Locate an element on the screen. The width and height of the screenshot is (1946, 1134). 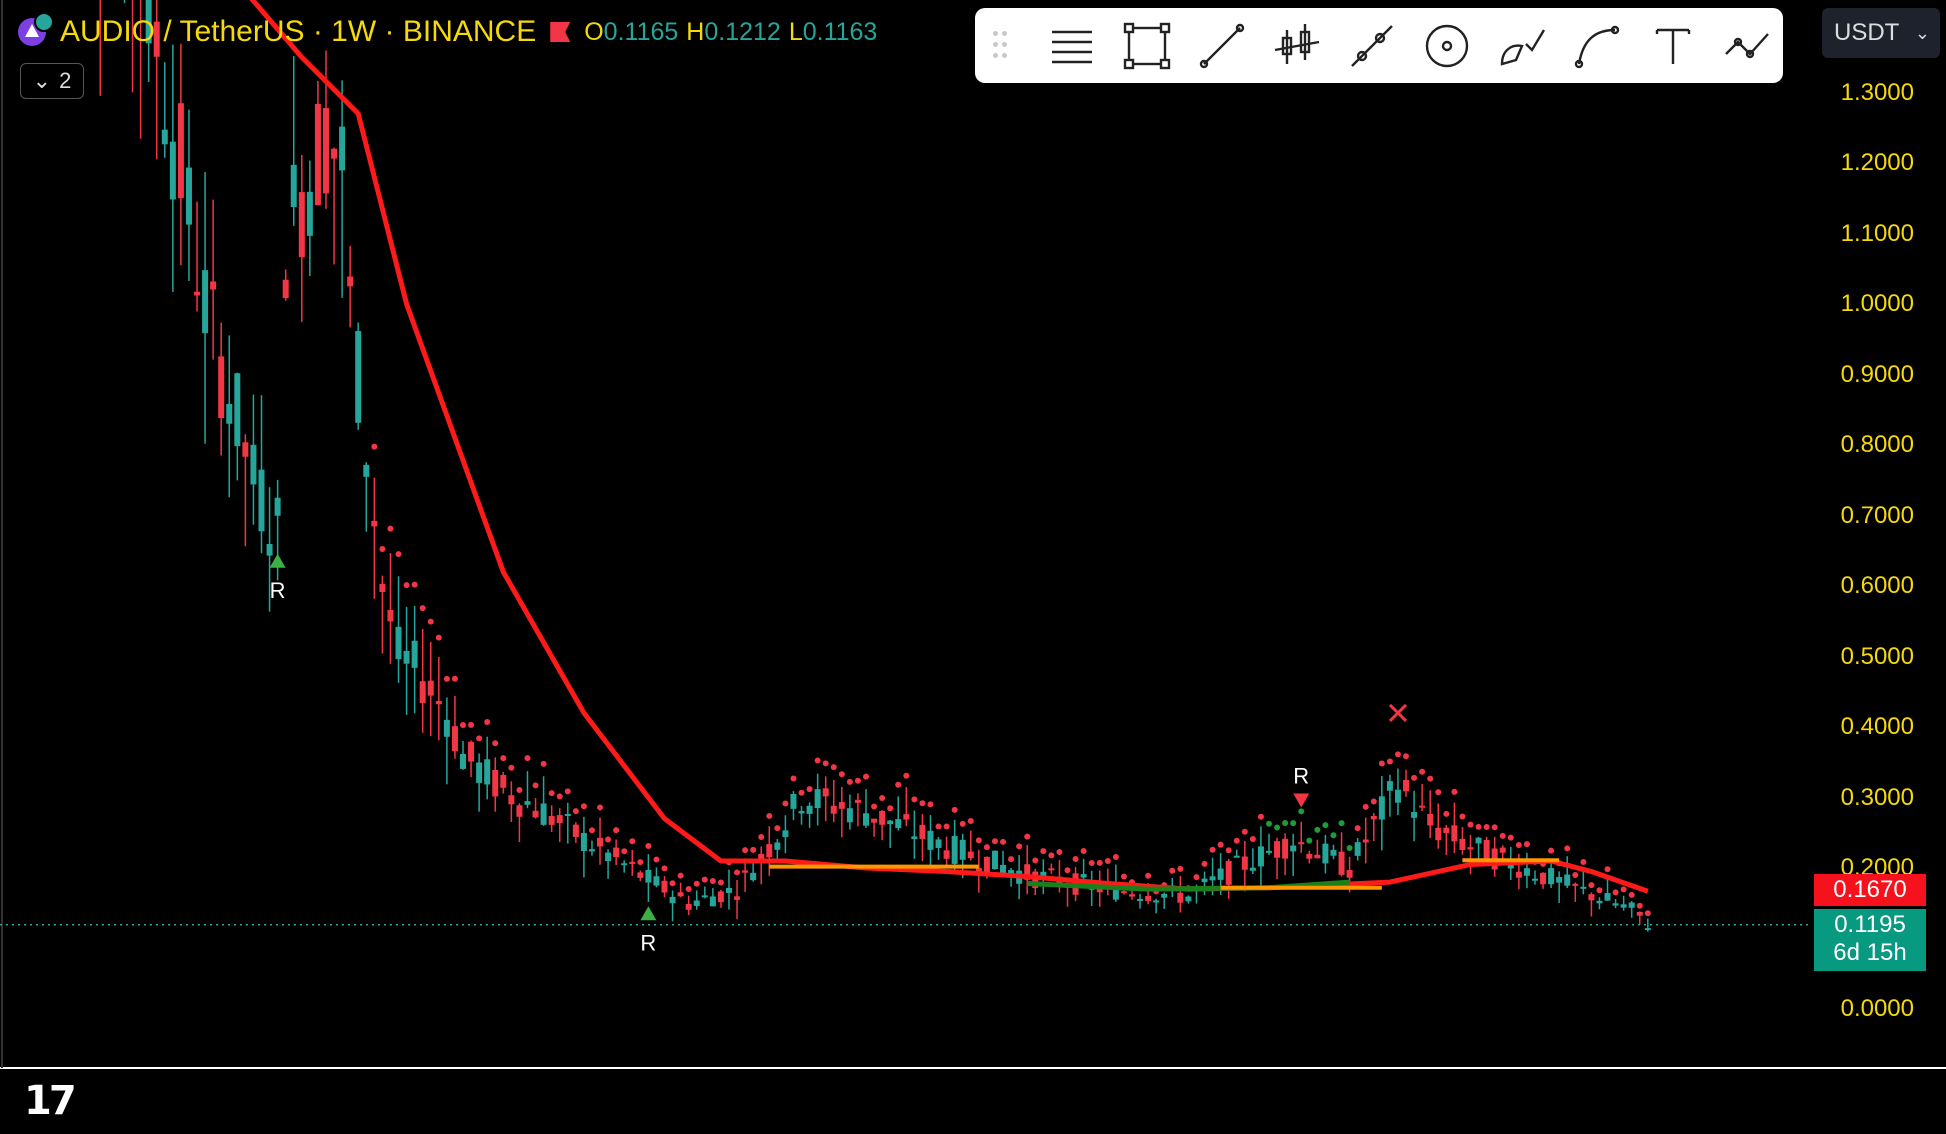
flag-icon is located at coordinates (560, 32).